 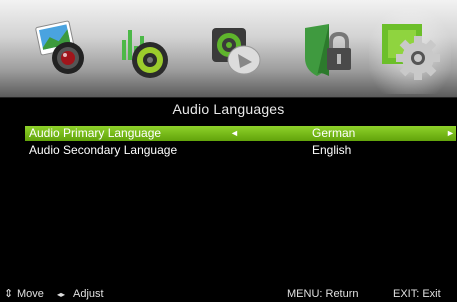 I want to click on adjust-label: Adjust, so click(x=88, y=294).